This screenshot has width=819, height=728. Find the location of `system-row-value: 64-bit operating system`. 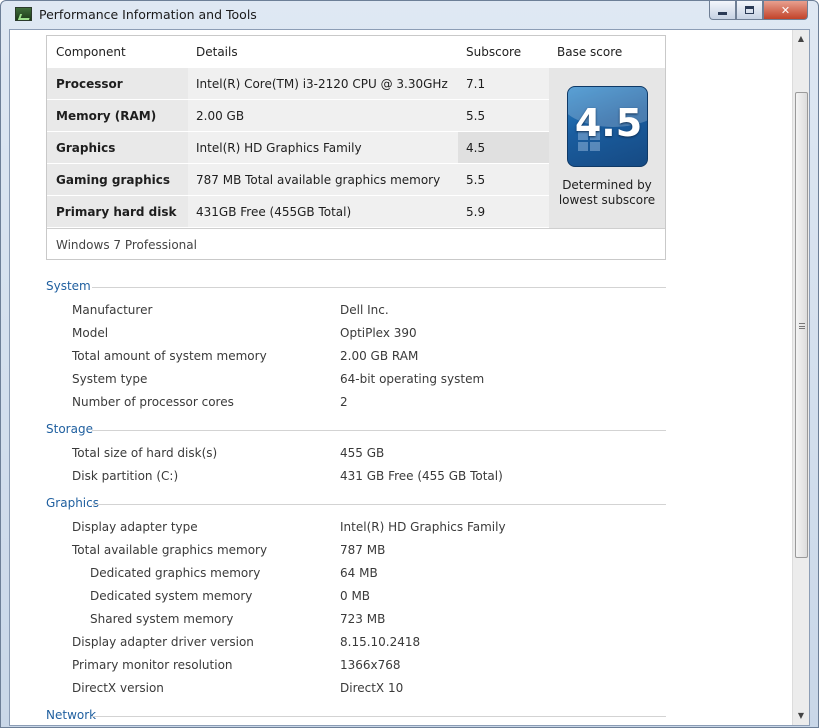

system-row-value: 64-bit operating system is located at coordinates (412, 379).